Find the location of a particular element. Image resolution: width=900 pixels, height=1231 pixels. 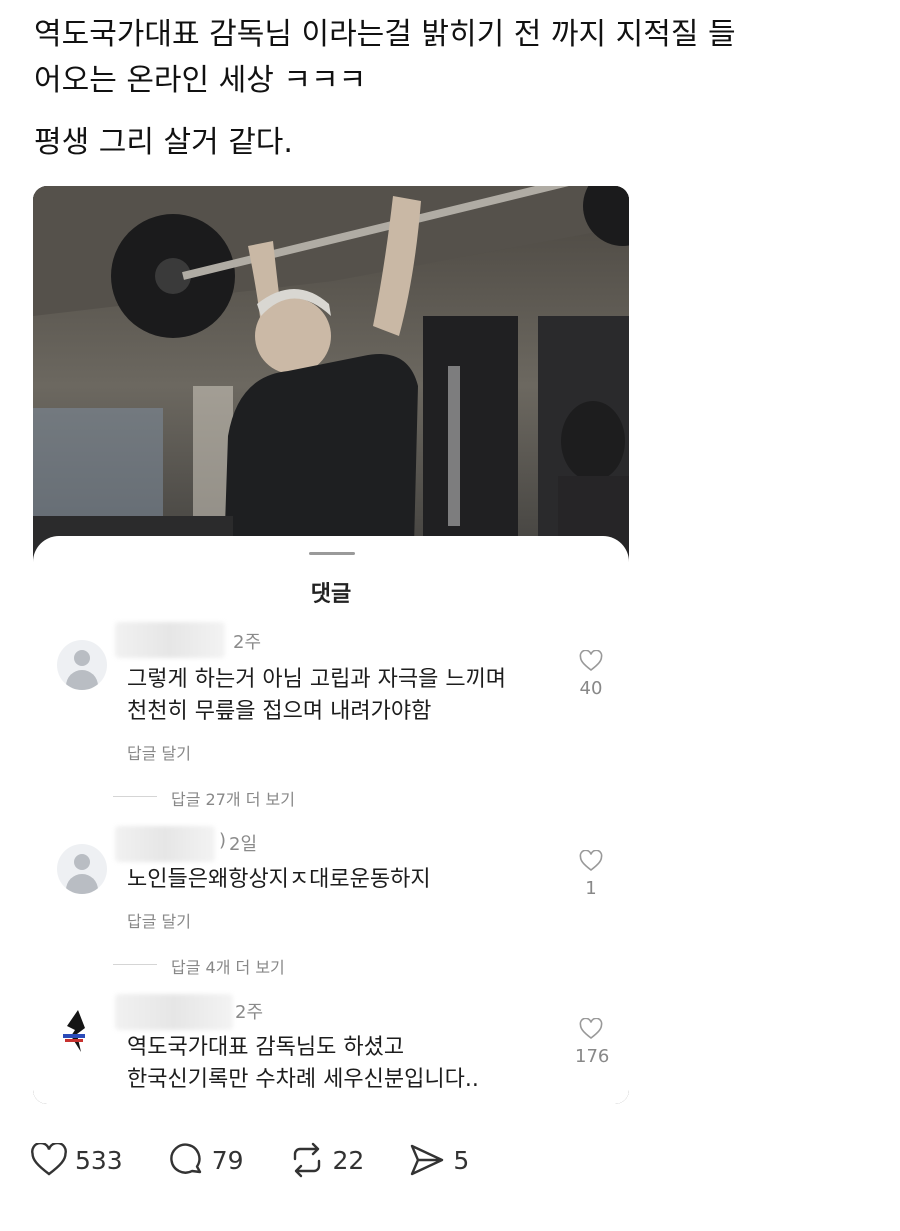

post-line-1: 역도국가대표 감독님 이라는걸 밝히기 전 까지 지적질 들 is located at coordinates (385, 34).